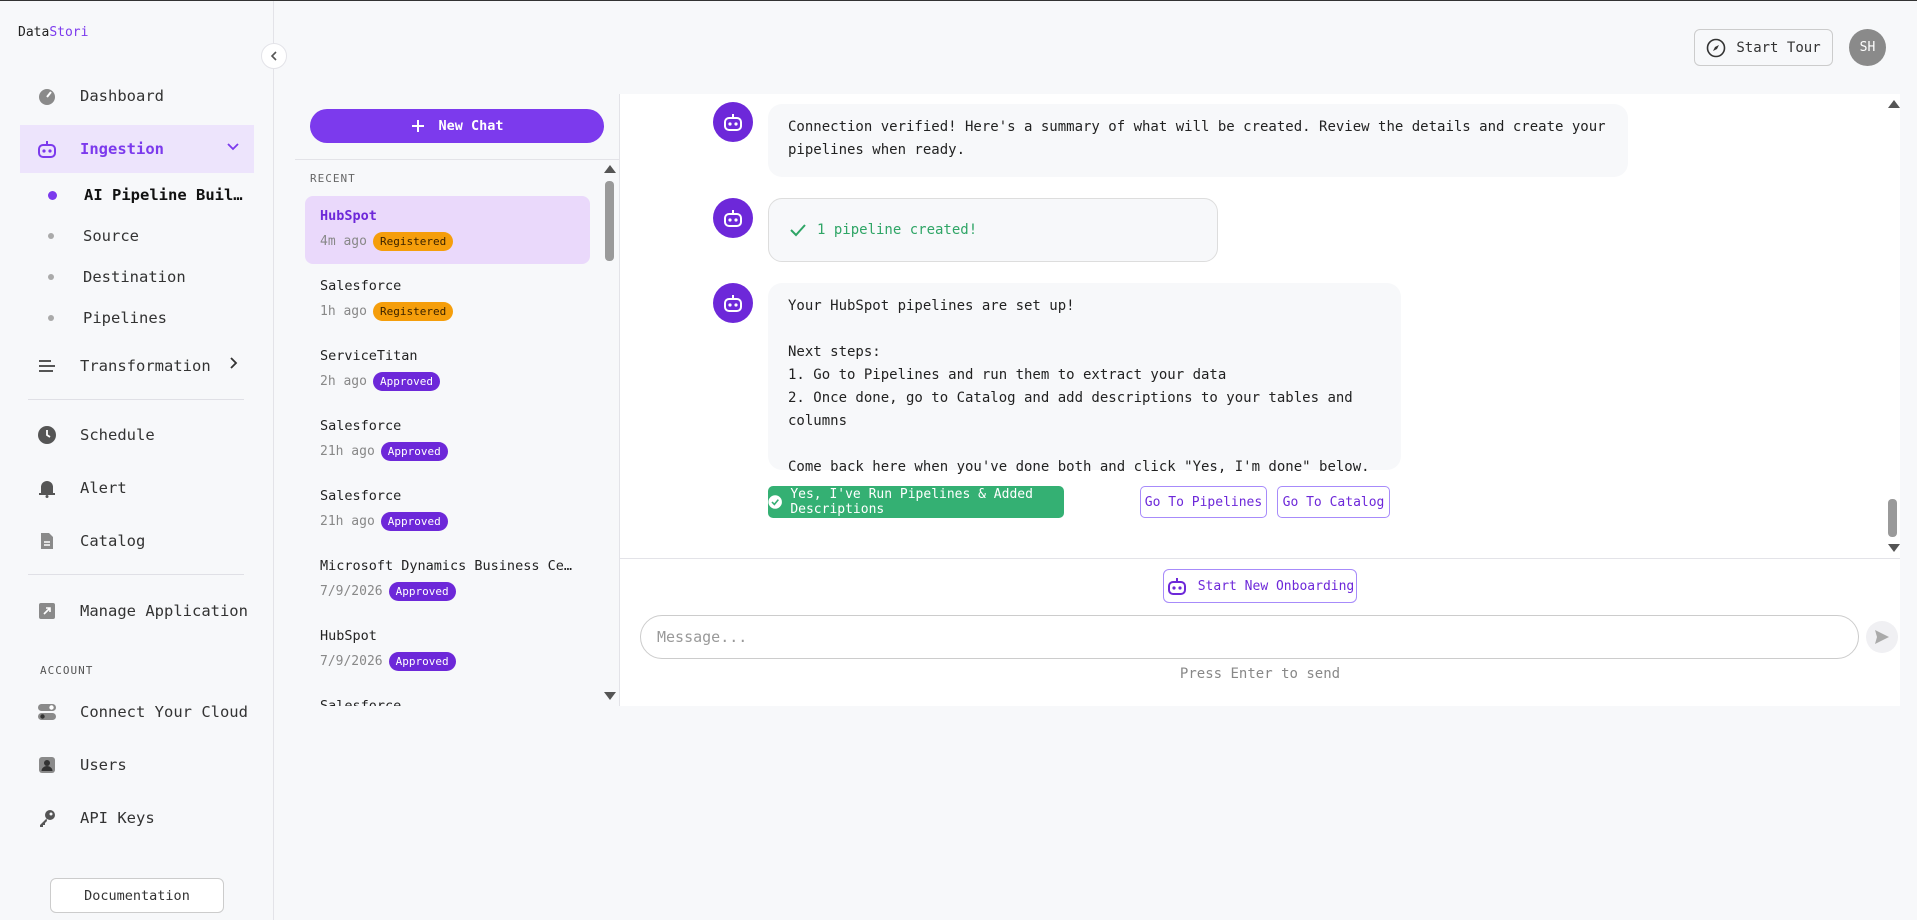 The image size is (1917, 920). Describe the element at coordinates (233, 148) in the screenshot. I see `chevron-down-icon` at that location.